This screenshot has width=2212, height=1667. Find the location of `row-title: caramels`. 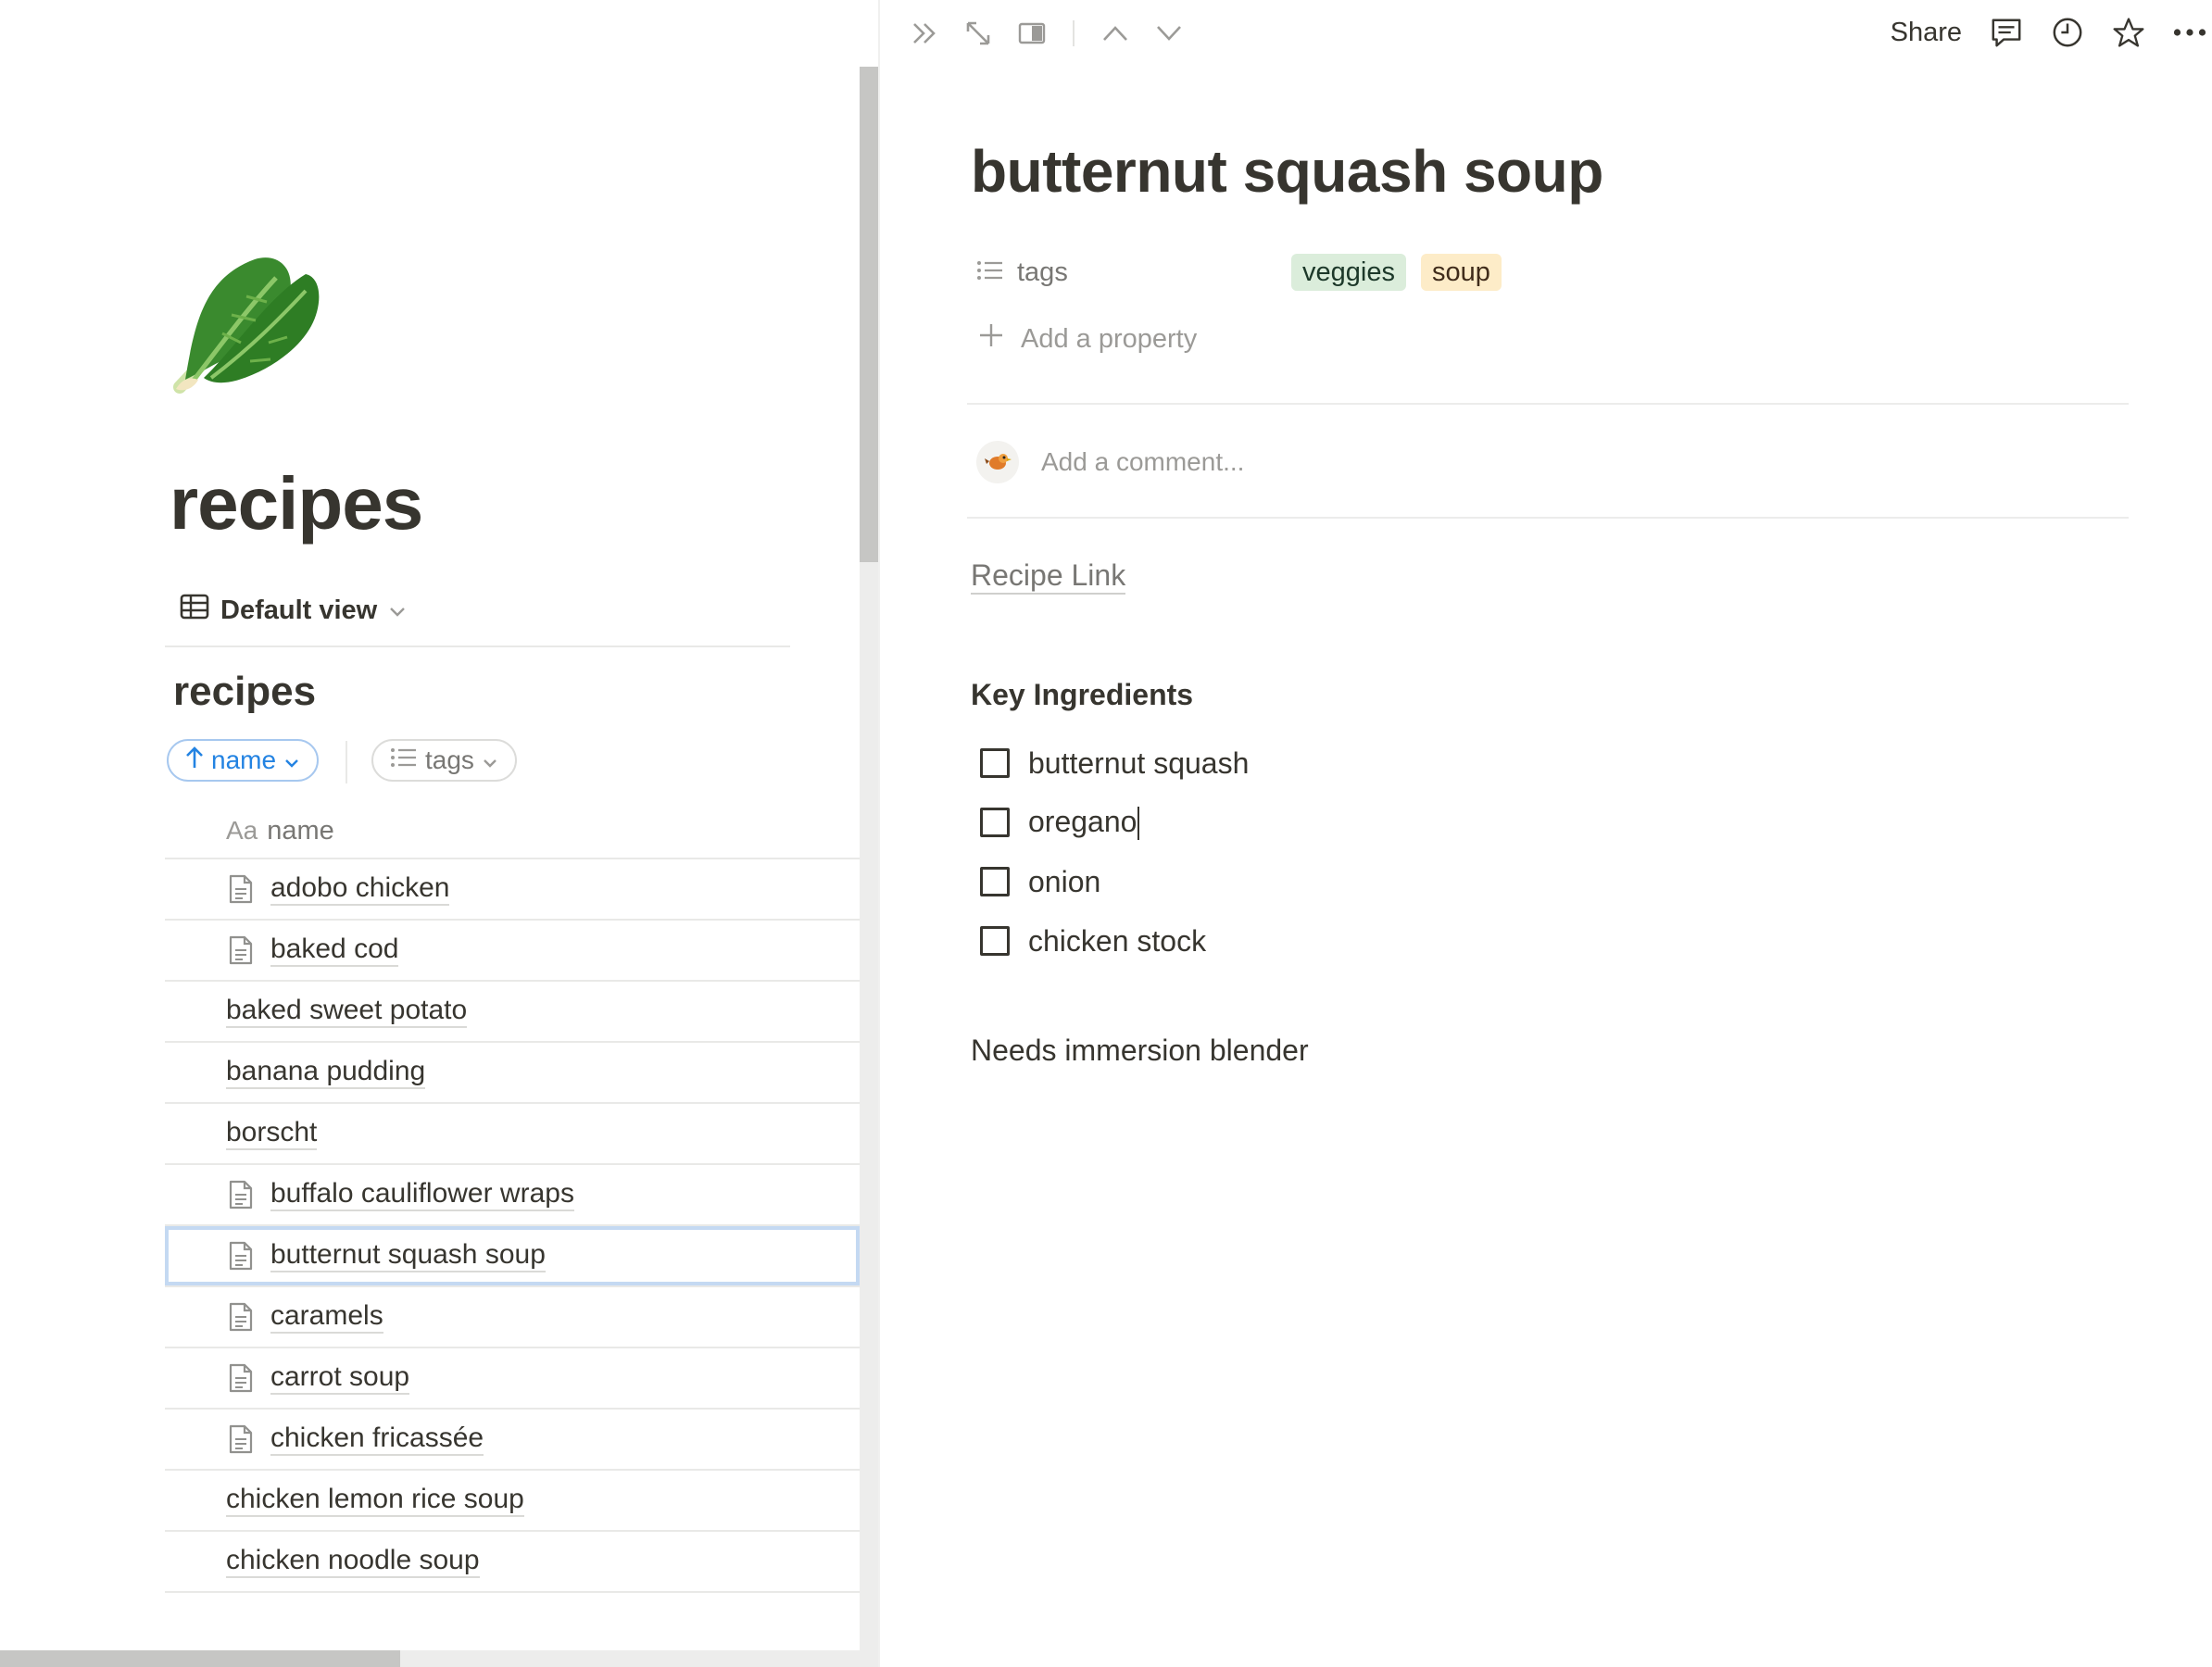

row-title: caramels is located at coordinates (327, 1317).